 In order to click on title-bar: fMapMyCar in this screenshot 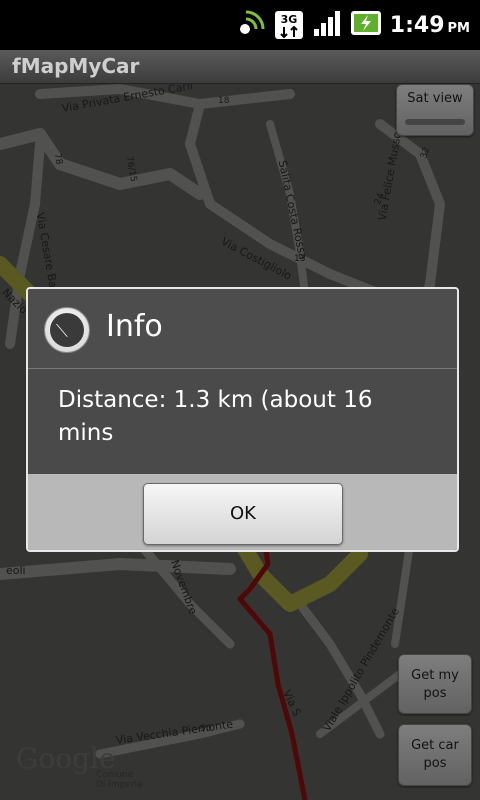, I will do `click(240, 67)`.